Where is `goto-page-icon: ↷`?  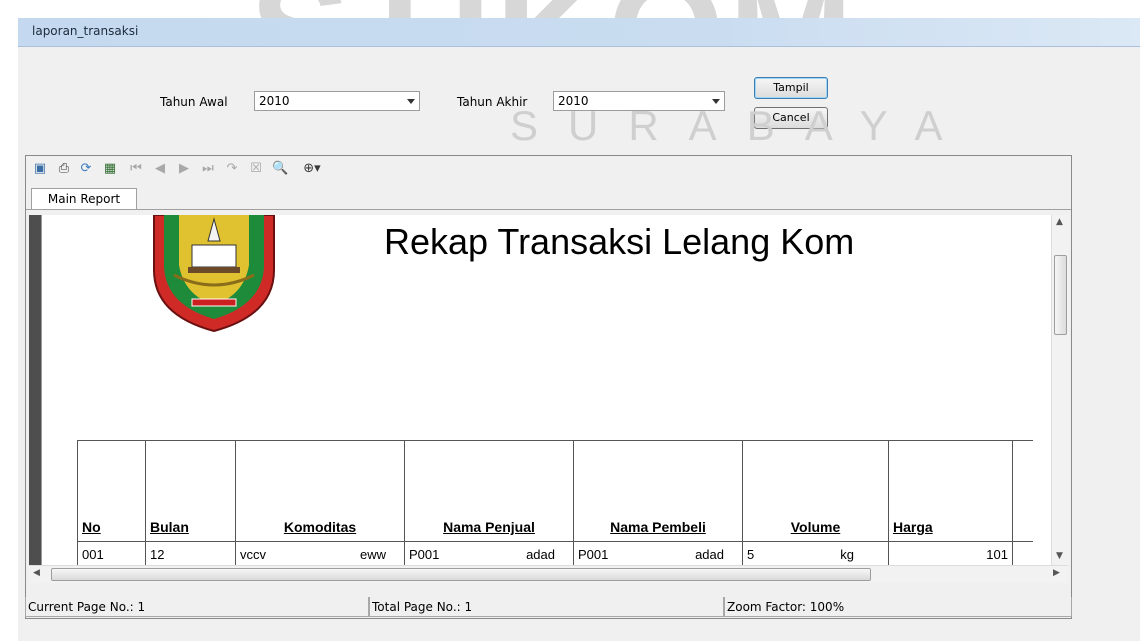 goto-page-icon: ↷ is located at coordinates (232, 169).